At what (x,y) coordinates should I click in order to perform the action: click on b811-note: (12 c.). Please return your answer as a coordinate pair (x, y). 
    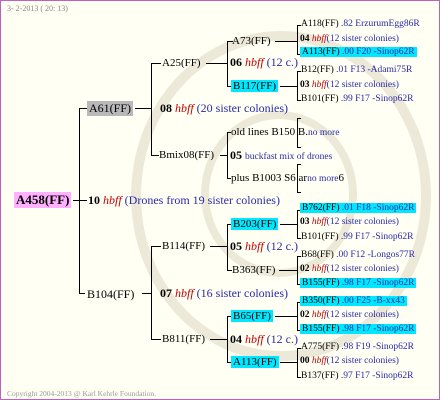
    Looking at the image, I should click on (282, 339).